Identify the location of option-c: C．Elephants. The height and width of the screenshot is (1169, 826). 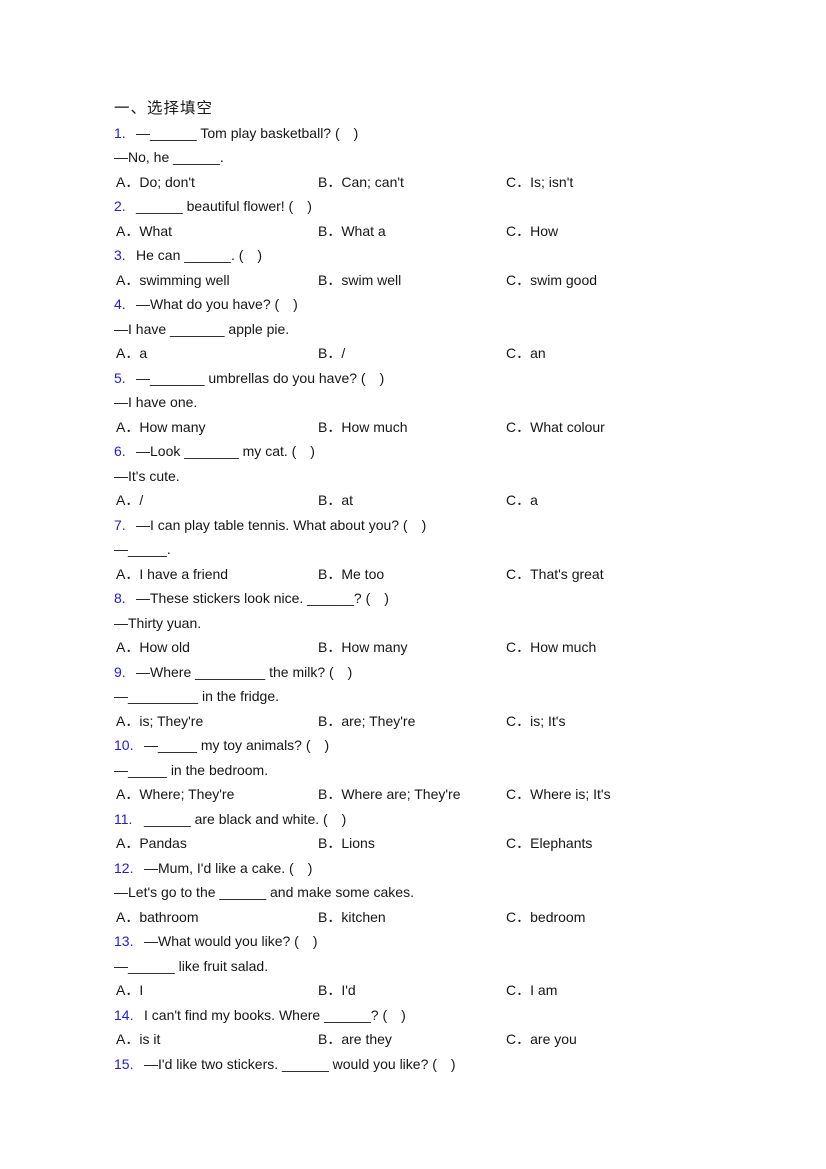
(549, 843).